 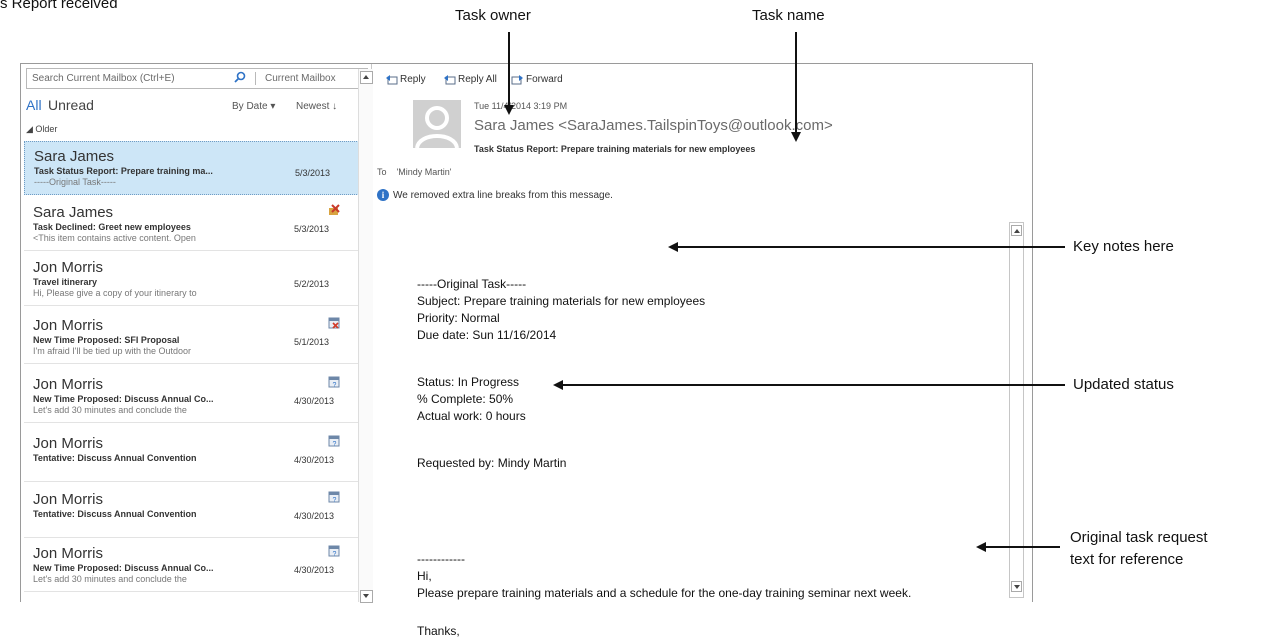 I want to click on body-line: Thanks,, so click(x=438, y=631).